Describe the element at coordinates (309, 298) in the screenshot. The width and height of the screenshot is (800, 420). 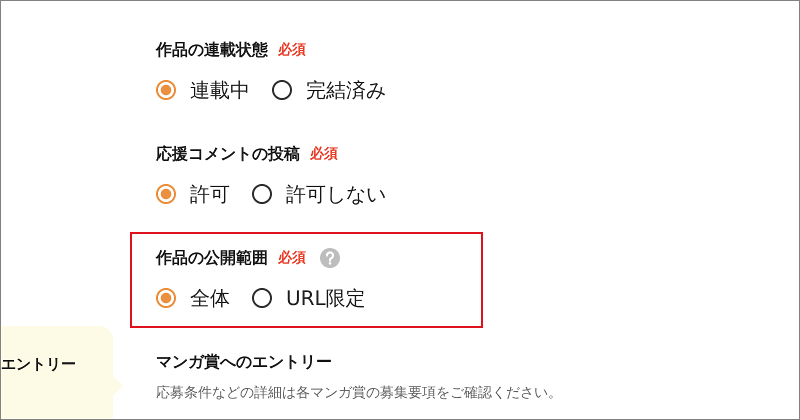
I see `radio-option: URL限定` at that location.